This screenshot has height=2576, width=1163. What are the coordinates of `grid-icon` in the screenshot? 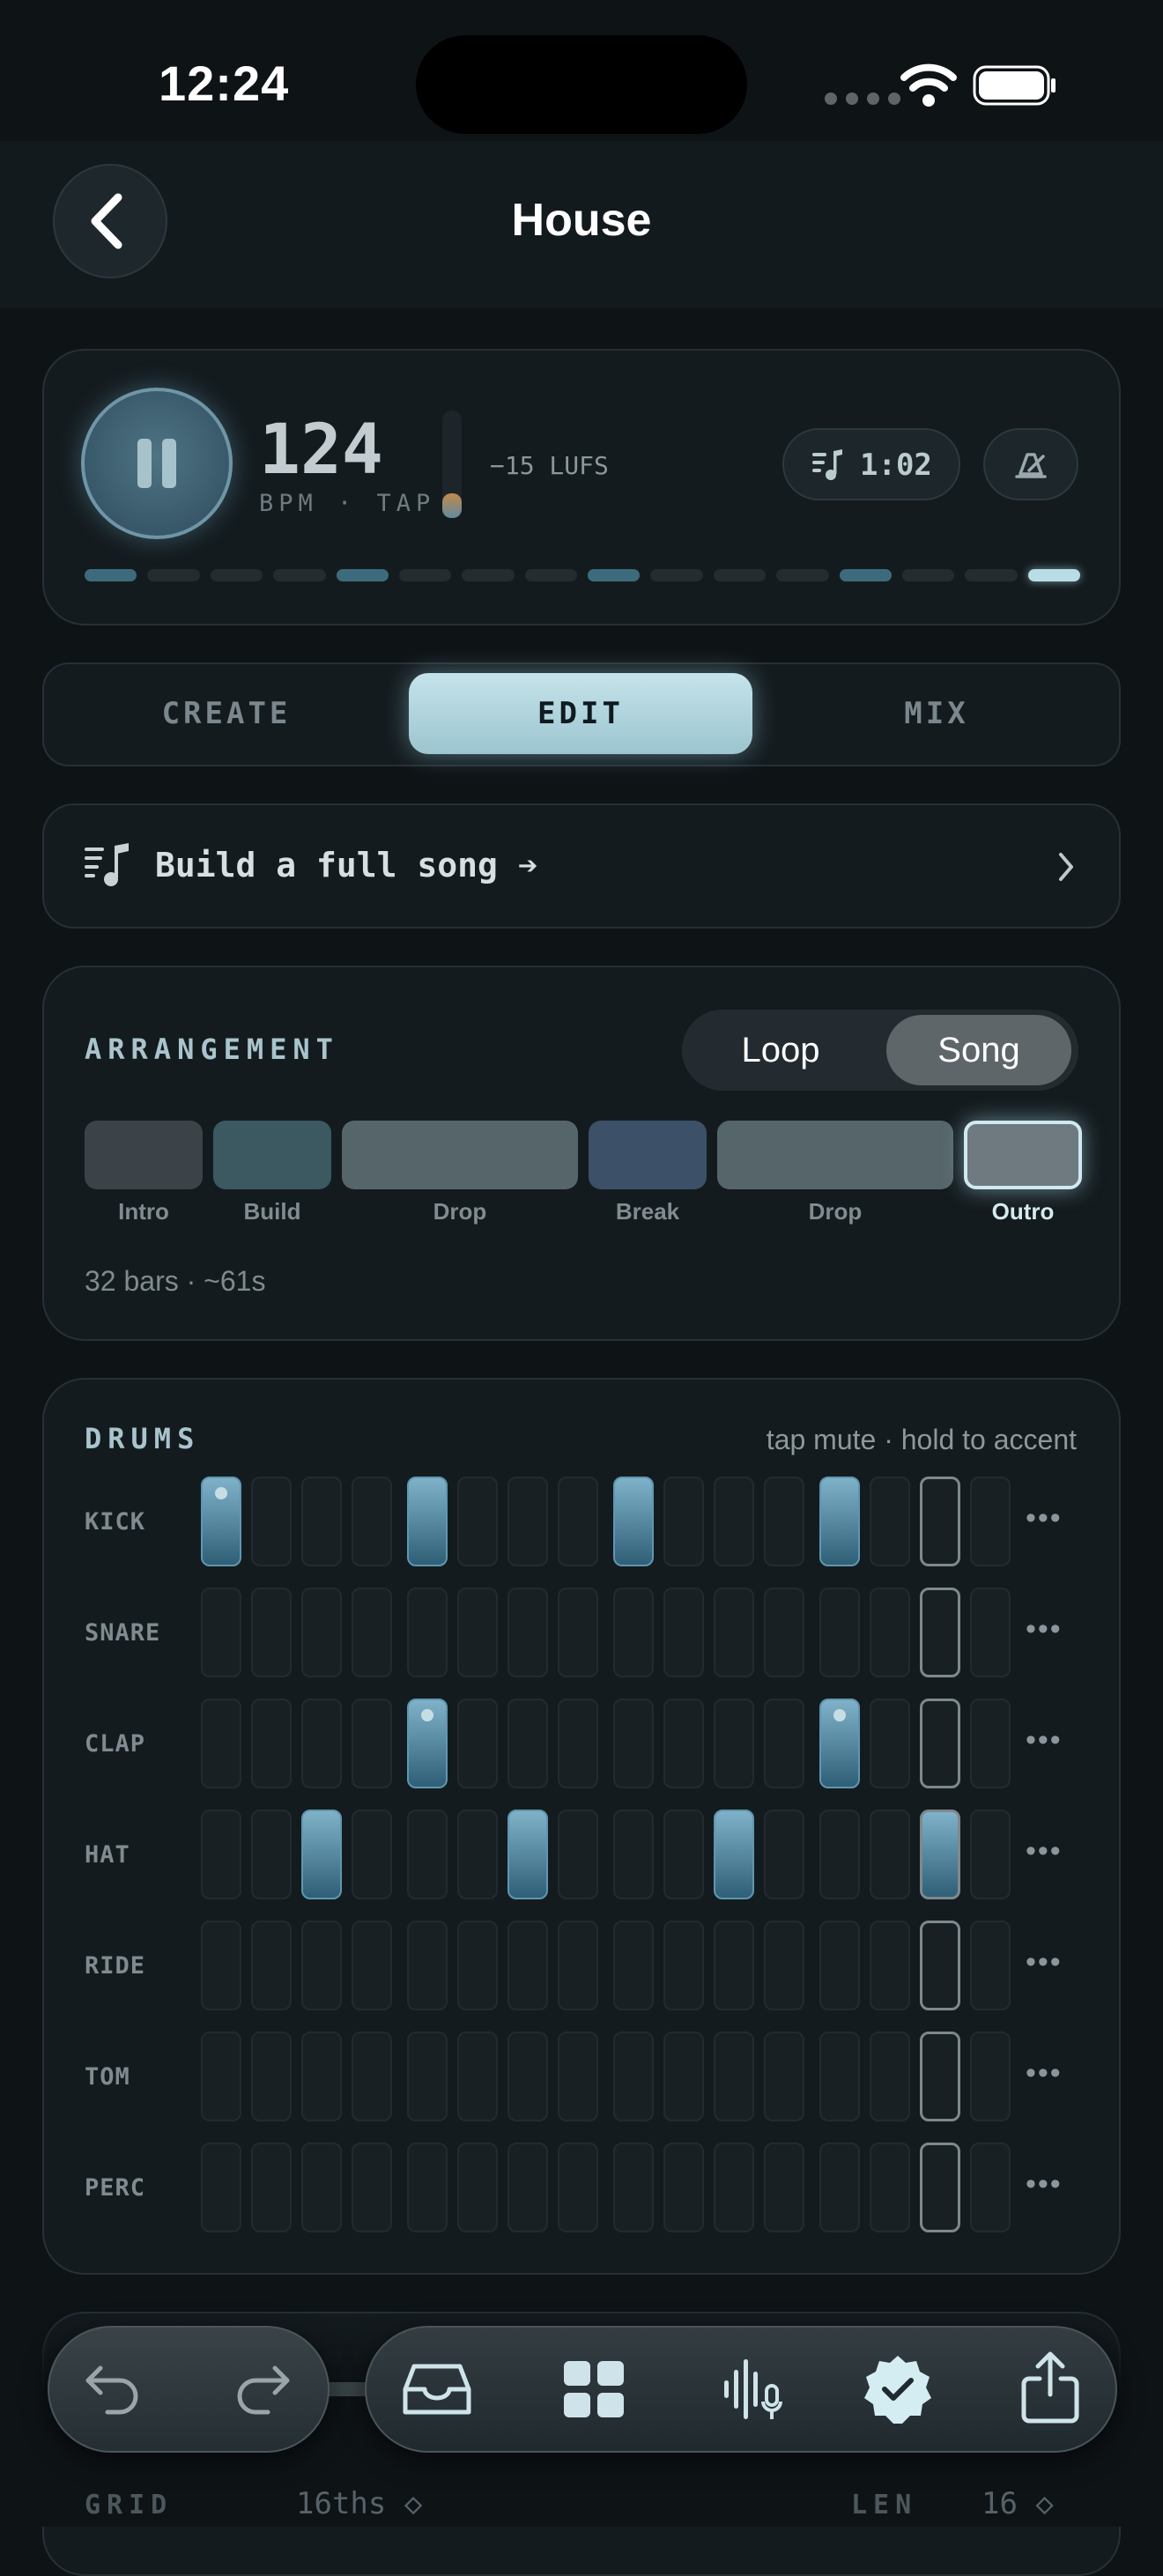 It's located at (593, 2389).